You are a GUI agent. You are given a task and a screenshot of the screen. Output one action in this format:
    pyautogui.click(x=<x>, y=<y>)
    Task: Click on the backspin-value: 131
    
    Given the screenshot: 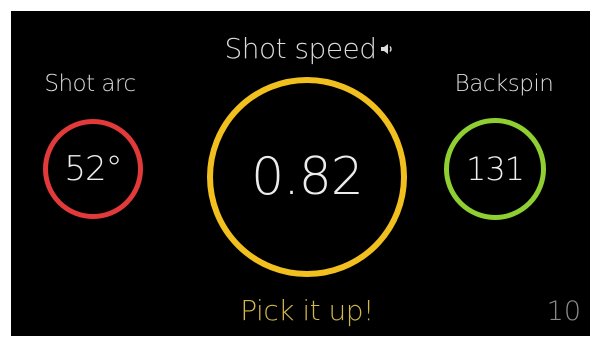 What is the action you would take?
    pyautogui.click(x=495, y=169)
    